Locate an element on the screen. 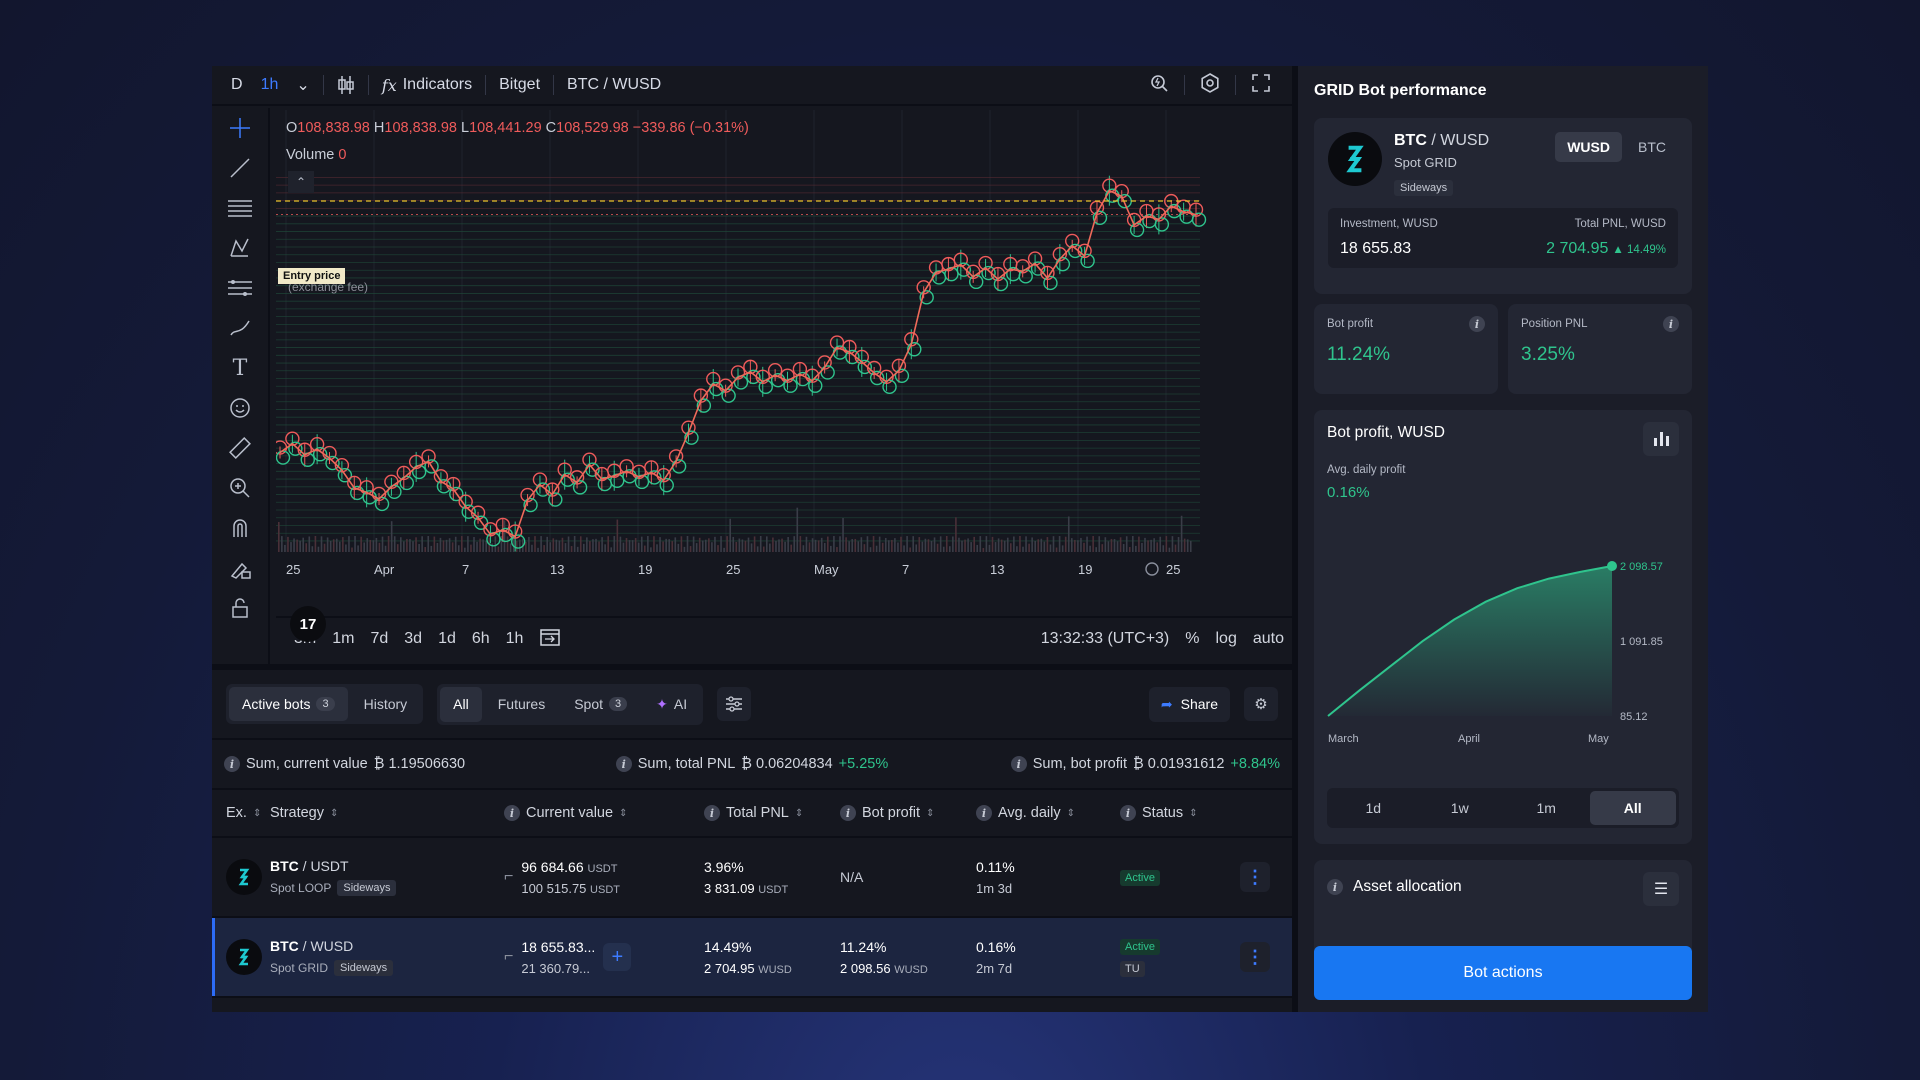 The width and height of the screenshot is (1920, 1080). col-status: i Status ⇕ is located at coordinates (1180, 813).